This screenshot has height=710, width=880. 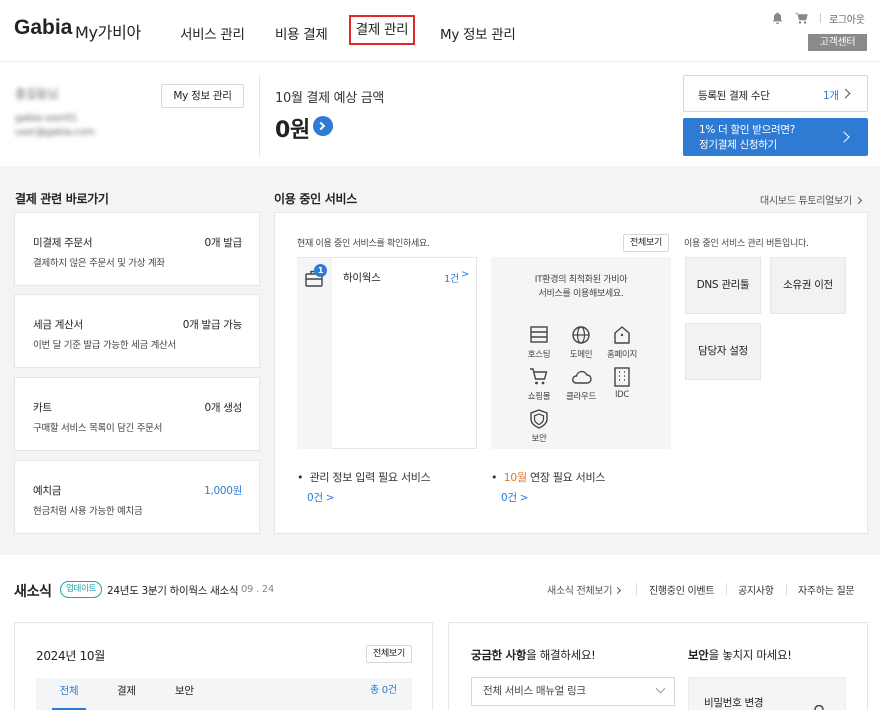 I want to click on promo-text-line1: IT환경의 최적화된 가비아, so click(x=581, y=280).